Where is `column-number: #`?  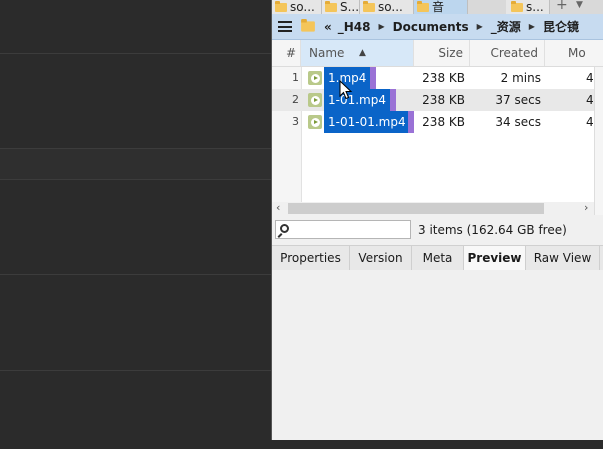 column-number: # is located at coordinates (286, 53).